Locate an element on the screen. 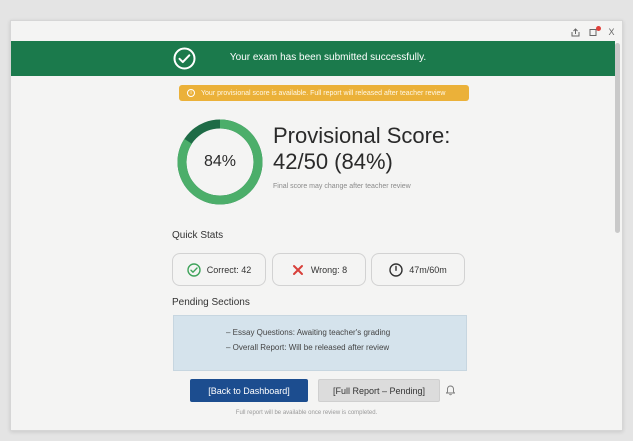  stat-time: 47m/60m is located at coordinates (418, 269).